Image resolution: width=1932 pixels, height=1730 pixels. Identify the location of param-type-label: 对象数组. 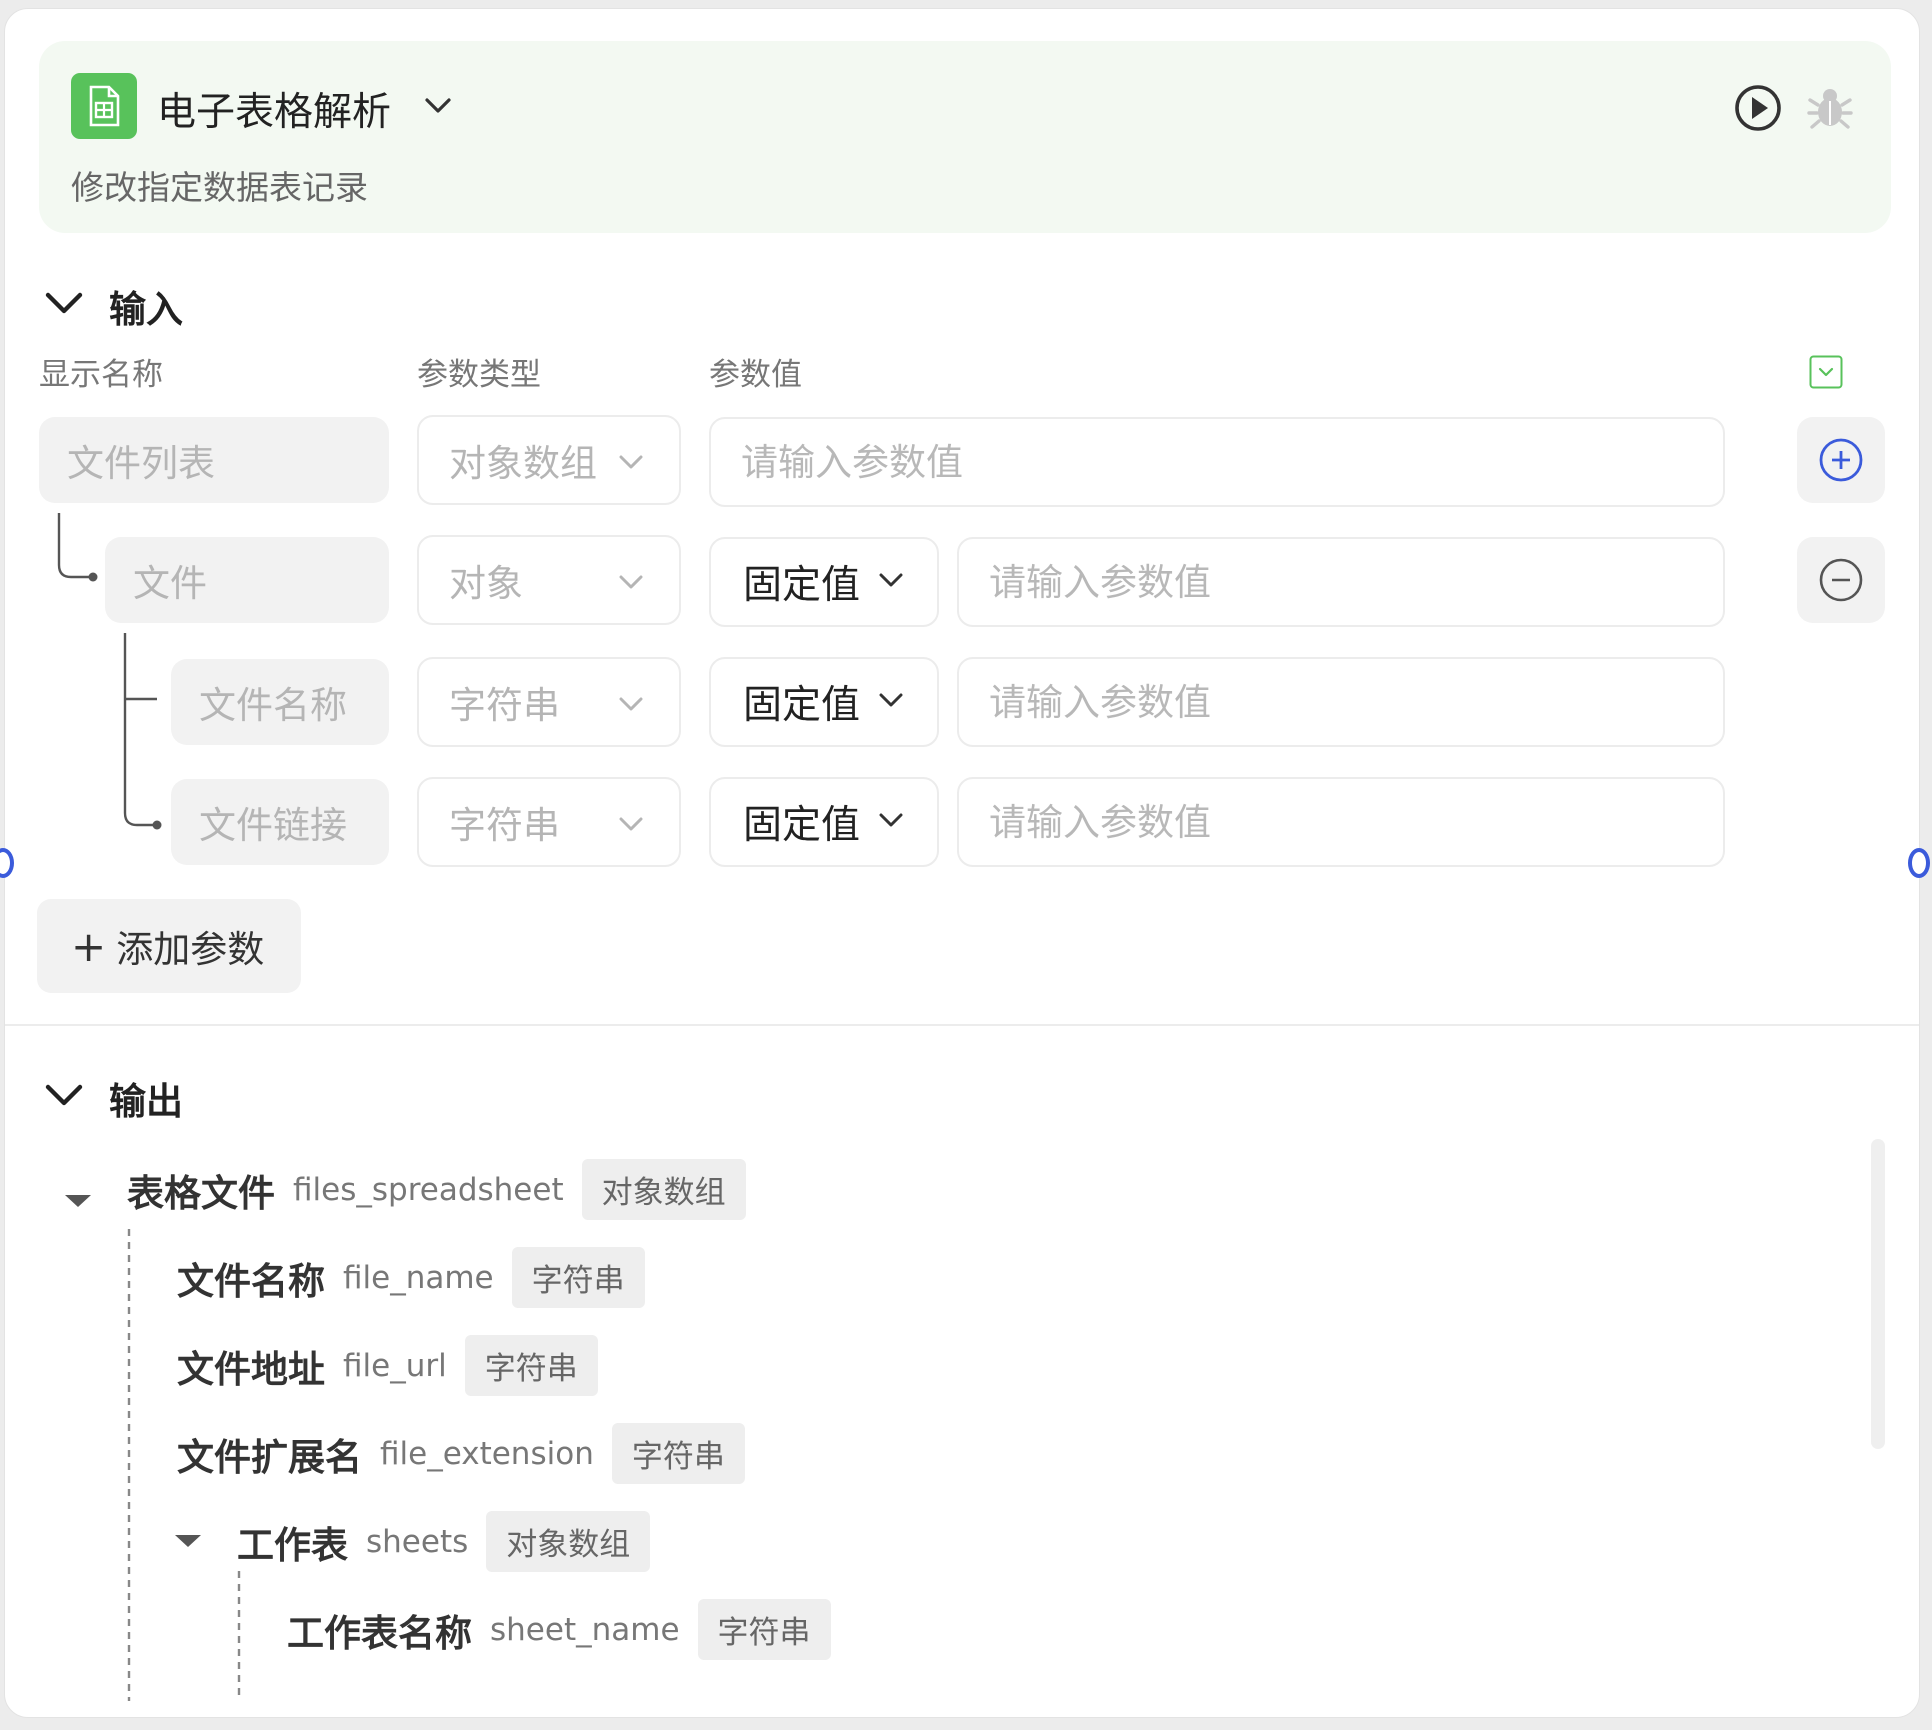
(523, 463).